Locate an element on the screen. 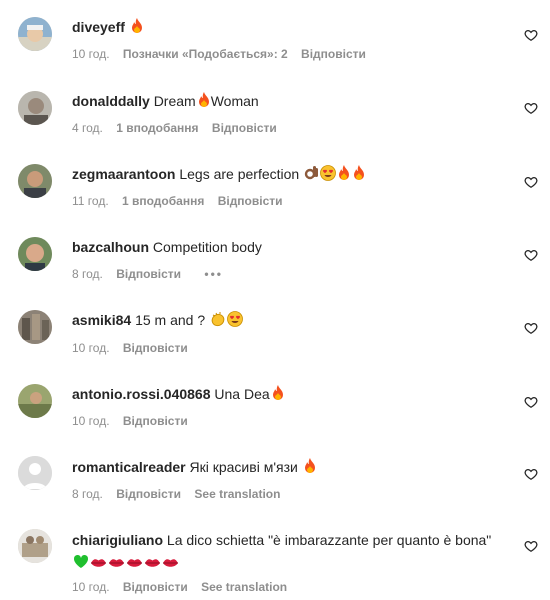 This screenshot has height=600, width=550. comment-username: bazcalhoun is located at coordinates (110, 247).